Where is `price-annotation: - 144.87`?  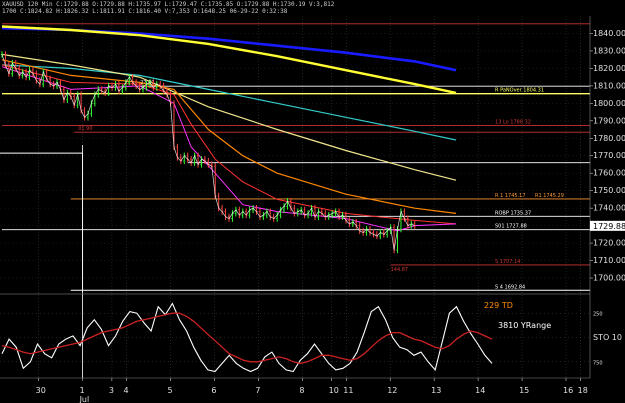
price-annotation: - 144.87 is located at coordinates (397, 270).